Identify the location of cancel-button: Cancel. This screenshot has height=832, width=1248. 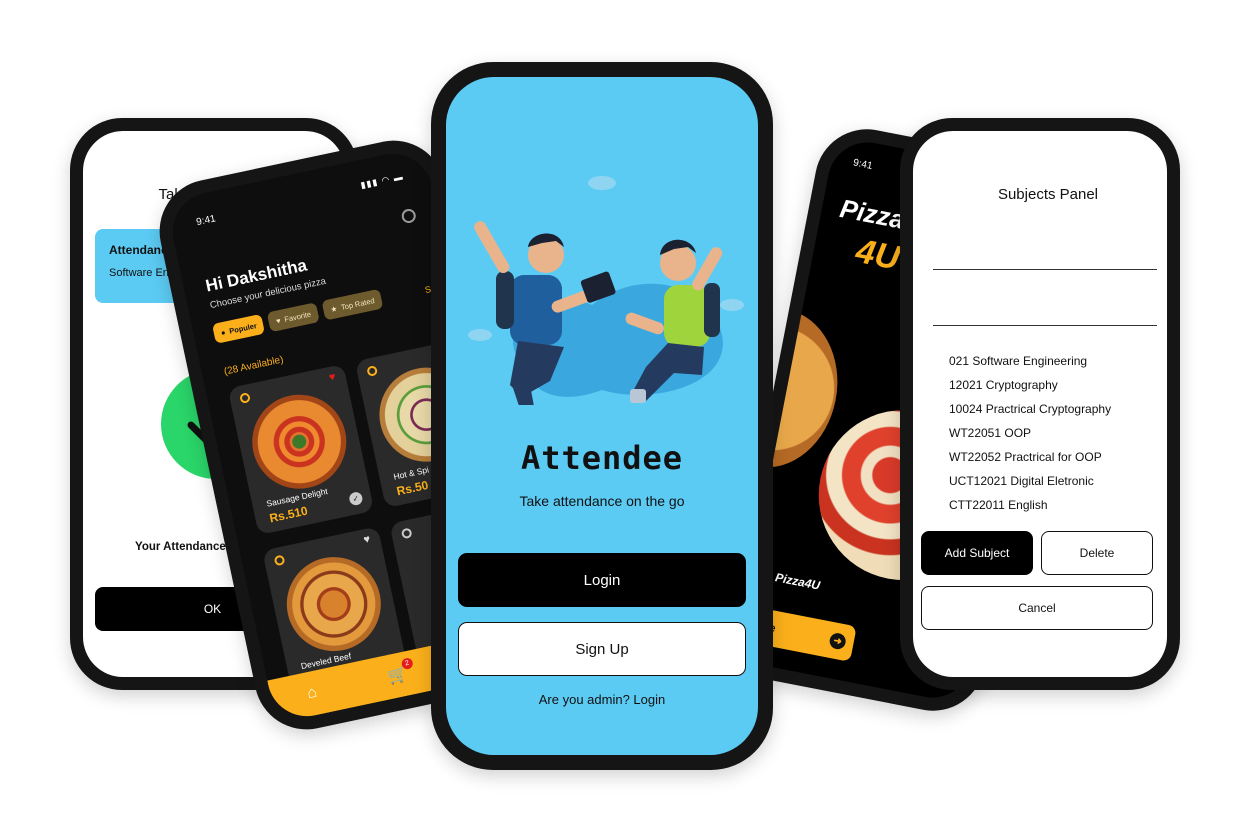
(1037, 608).